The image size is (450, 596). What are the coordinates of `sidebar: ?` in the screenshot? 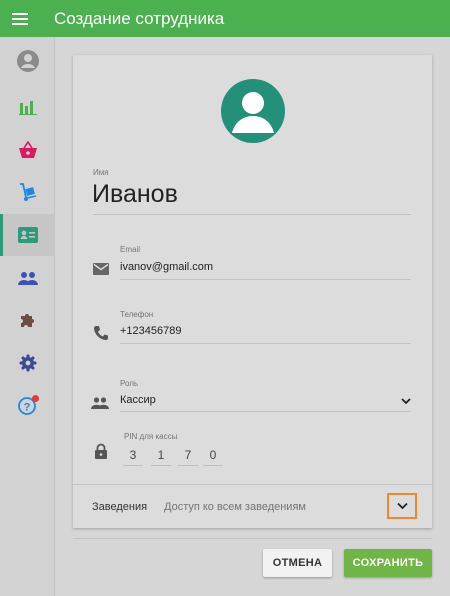 It's located at (27, 316).